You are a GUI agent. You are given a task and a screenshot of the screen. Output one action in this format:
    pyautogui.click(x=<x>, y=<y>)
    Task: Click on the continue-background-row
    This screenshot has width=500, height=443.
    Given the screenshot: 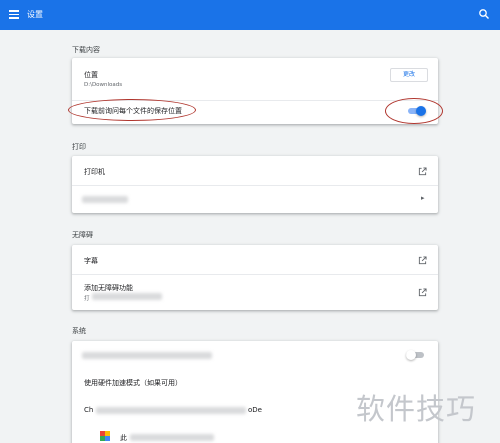 What is the action you would take?
    pyautogui.click(x=255, y=355)
    